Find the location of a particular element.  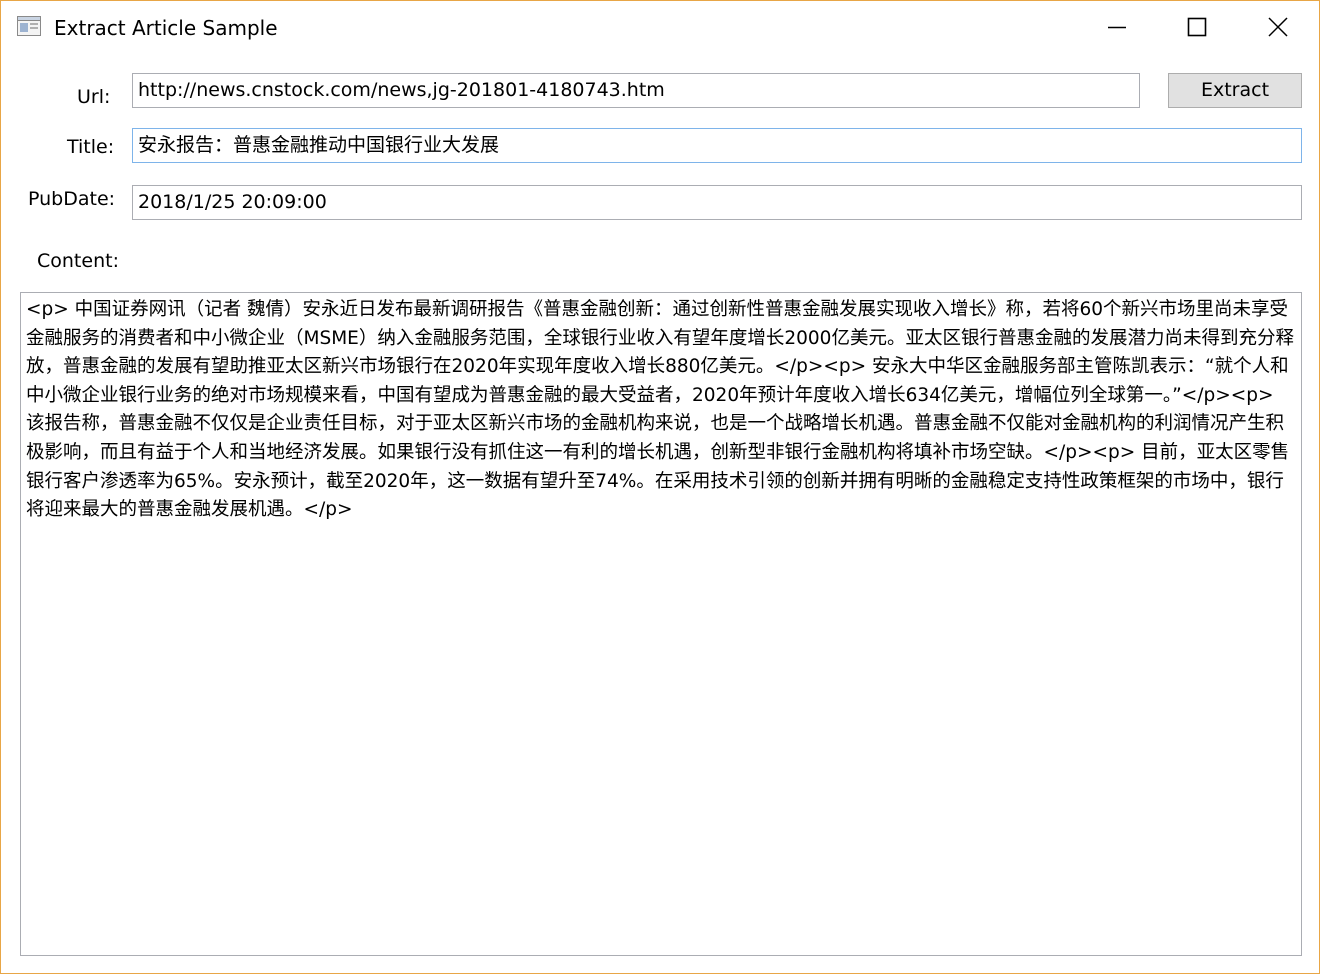

minimize-button is located at coordinates (1117, 27).